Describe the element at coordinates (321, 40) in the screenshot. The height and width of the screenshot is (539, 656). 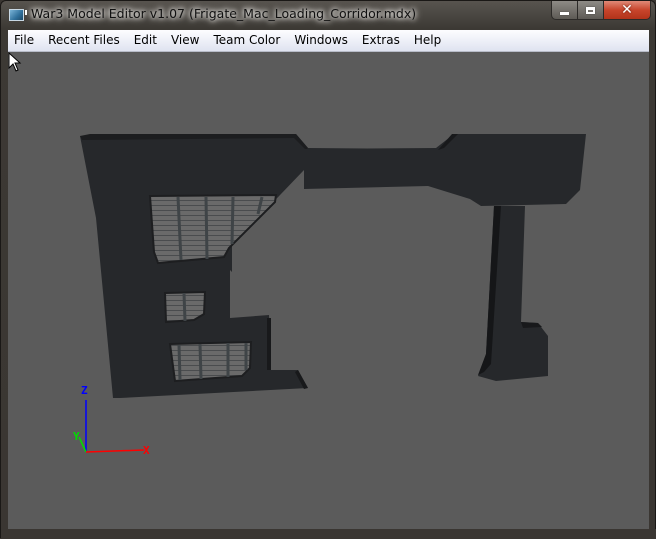
I see `menu-windows: Windows` at that location.